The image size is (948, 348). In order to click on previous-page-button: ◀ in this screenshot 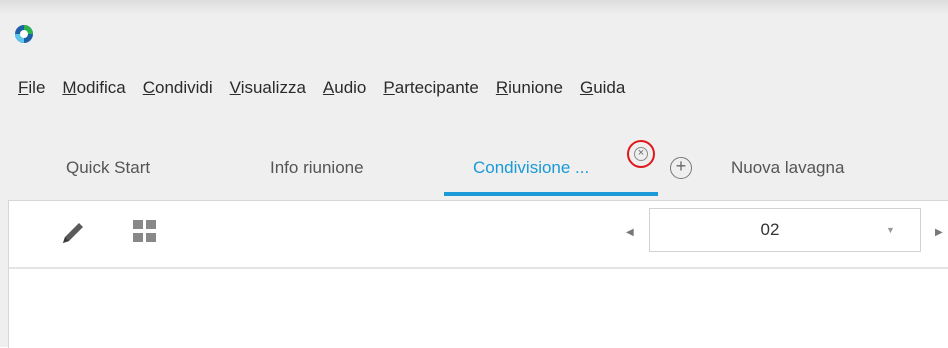, I will do `click(630, 232)`.